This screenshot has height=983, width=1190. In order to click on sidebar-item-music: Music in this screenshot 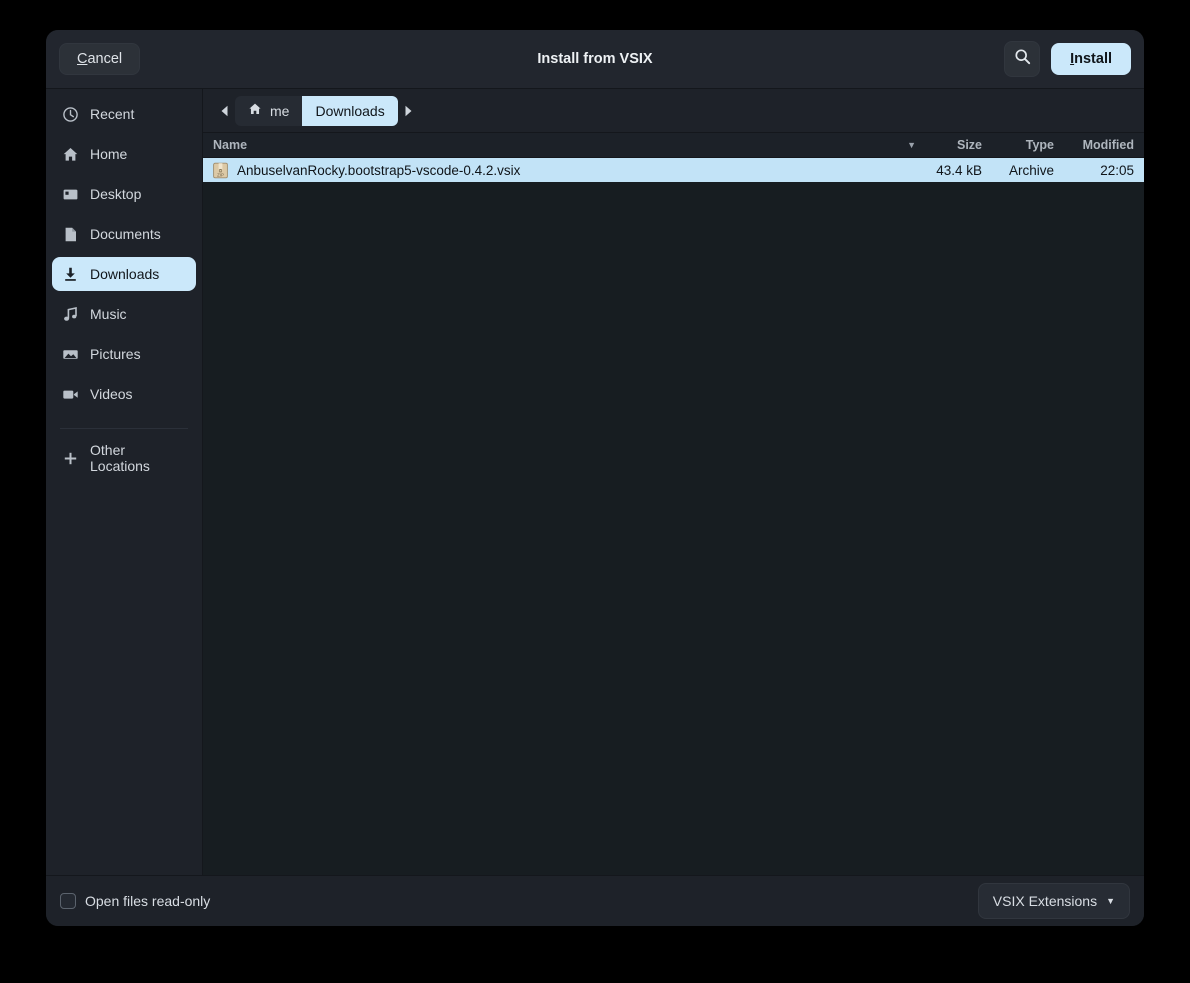, I will do `click(124, 314)`.